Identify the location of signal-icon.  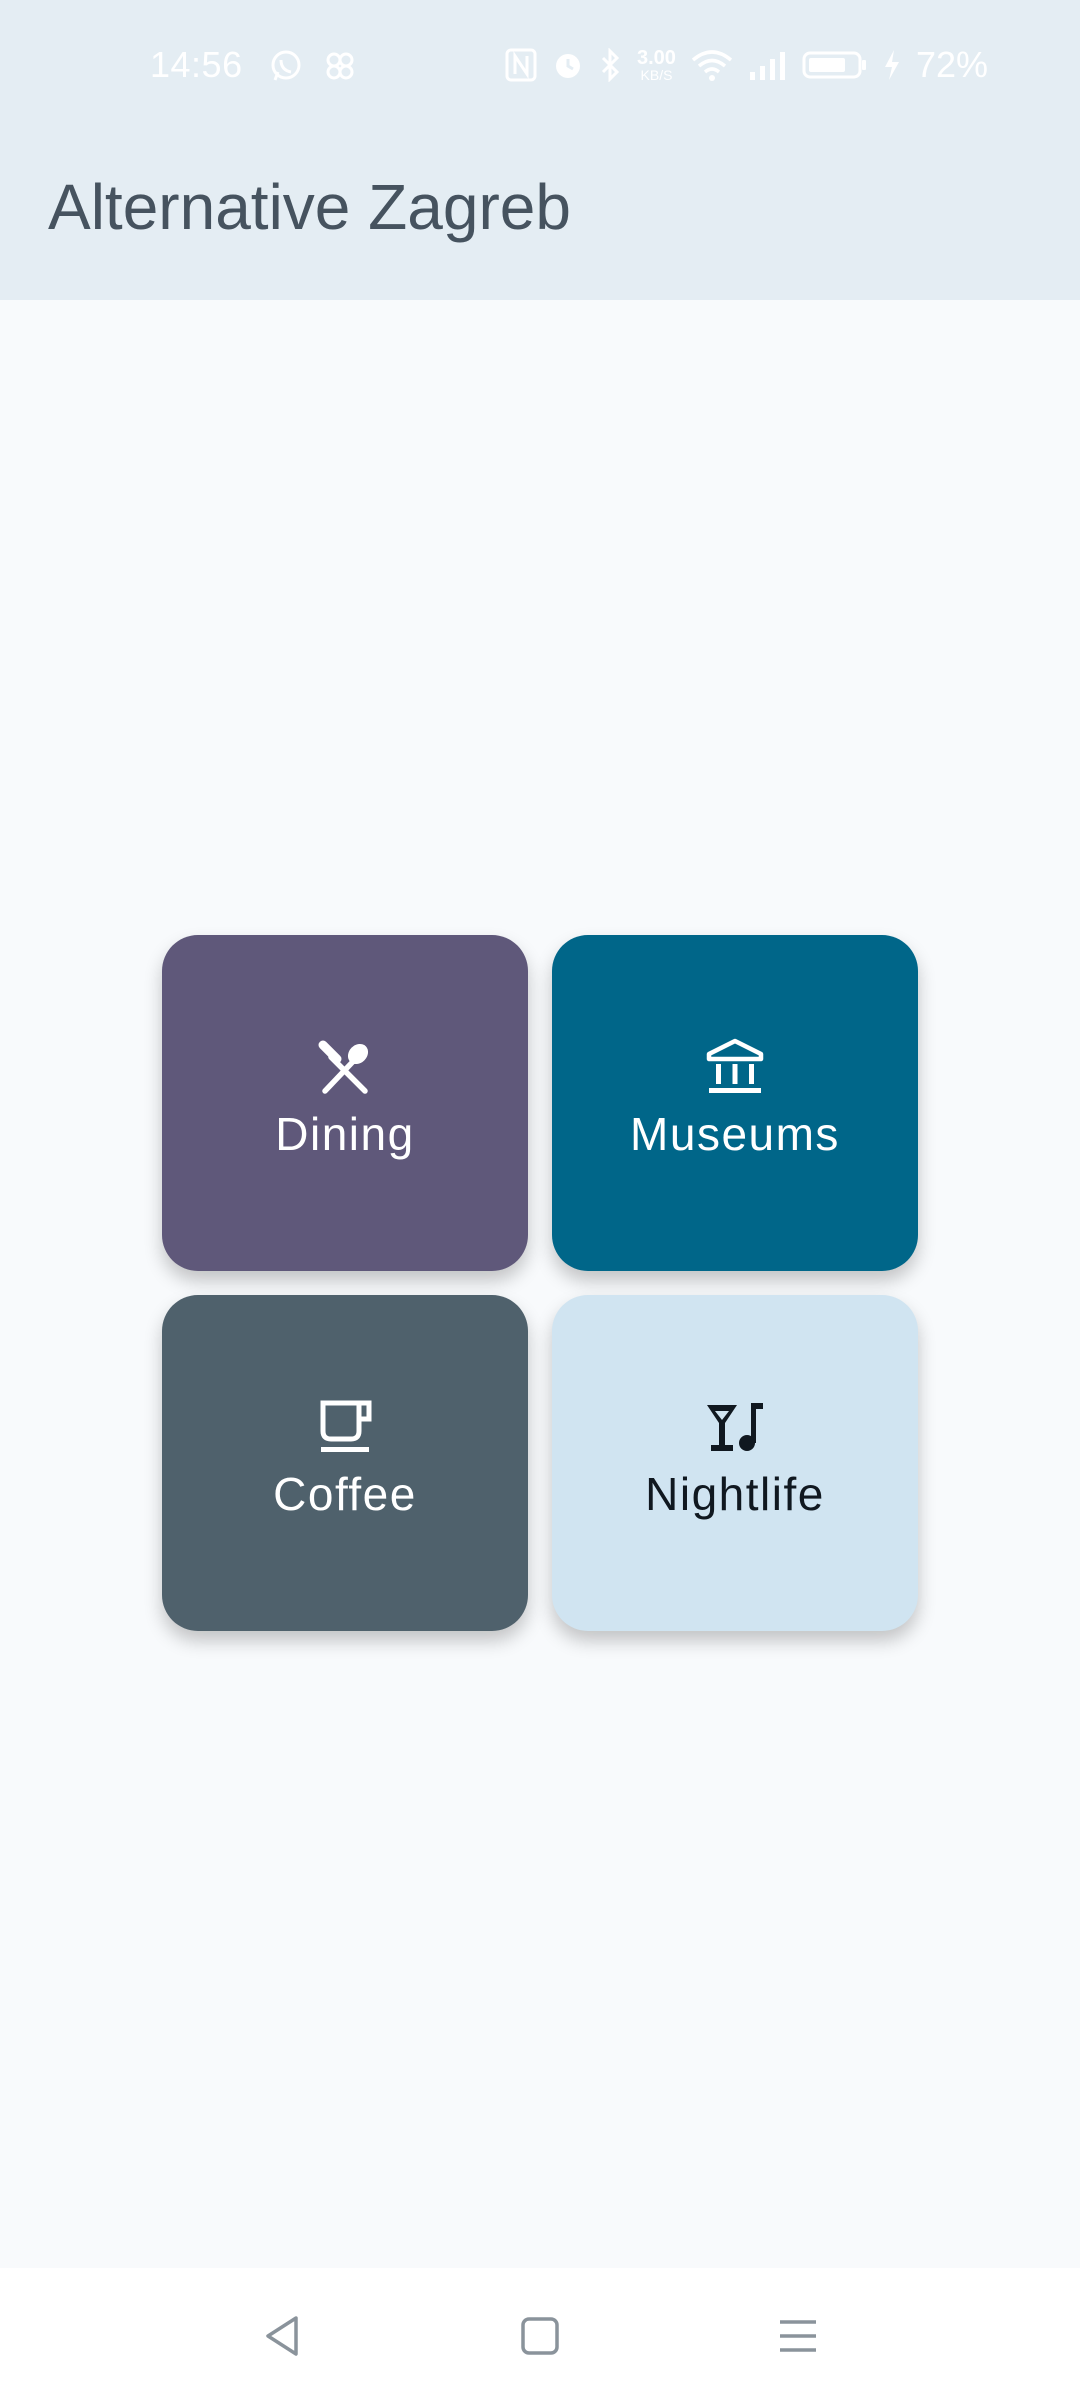
(767, 66).